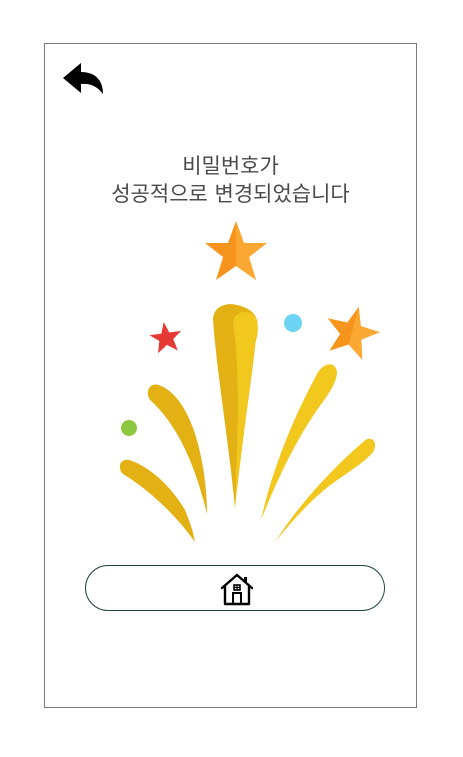 This screenshot has width=463, height=757. I want to click on blue-dot, so click(293, 323).